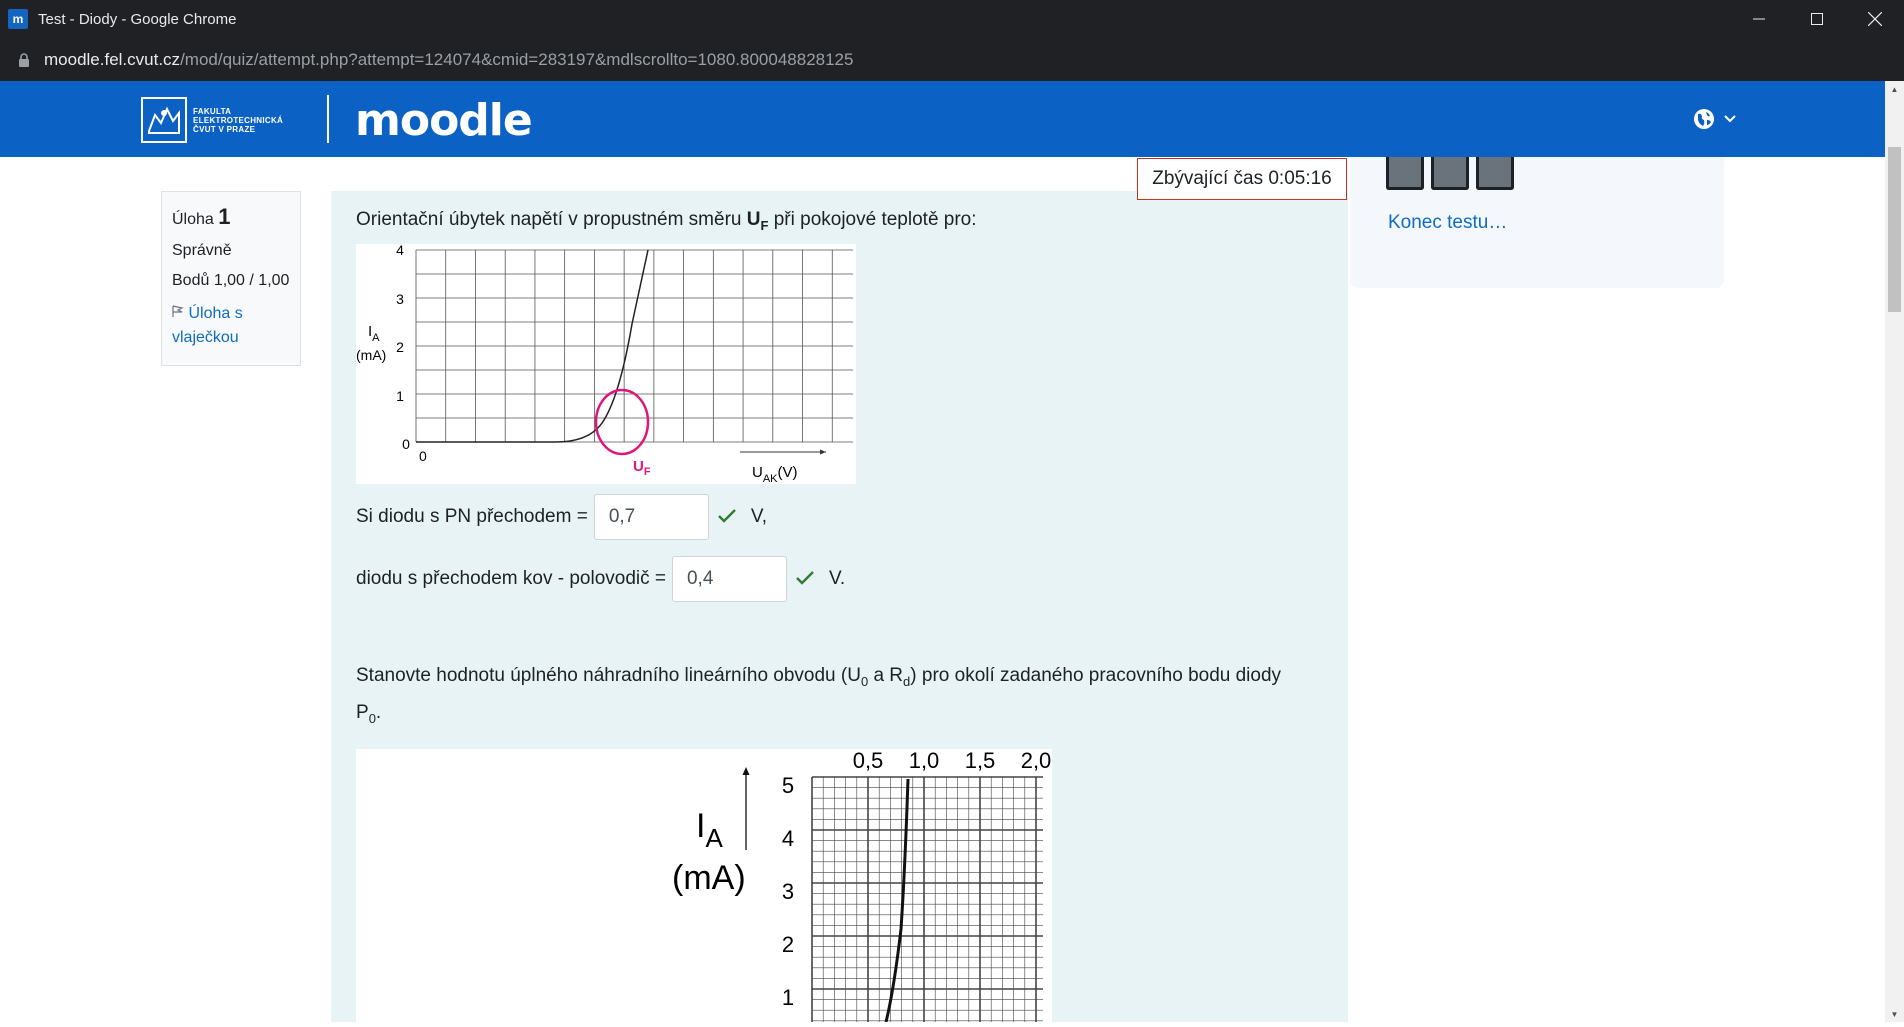 This screenshot has height=1027, width=1904. I want to click on scroll-up-arrow-icon: ▲, so click(1894, 89).